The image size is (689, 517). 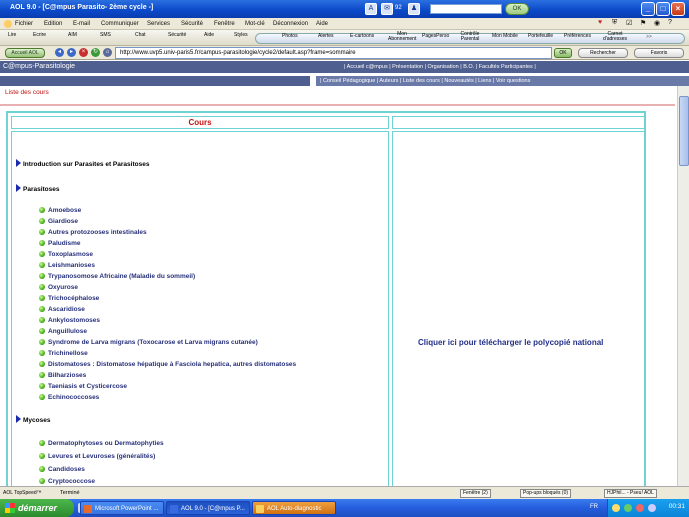 I want to click on checkbox-icon: ☑, so click(x=629, y=23).